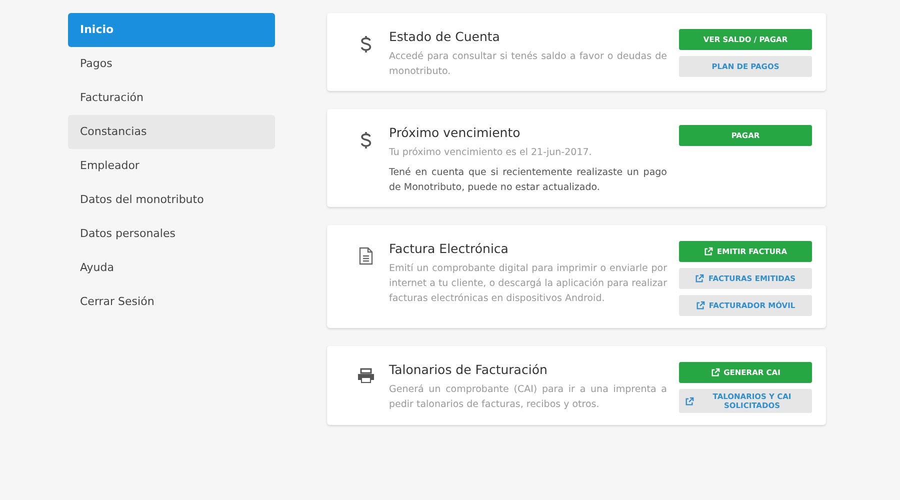 The image size is (900, 500). Describe the element at coordinates (468, 369) in the screenshot. I see `card-title: Talonarios de Facturación` at that location.